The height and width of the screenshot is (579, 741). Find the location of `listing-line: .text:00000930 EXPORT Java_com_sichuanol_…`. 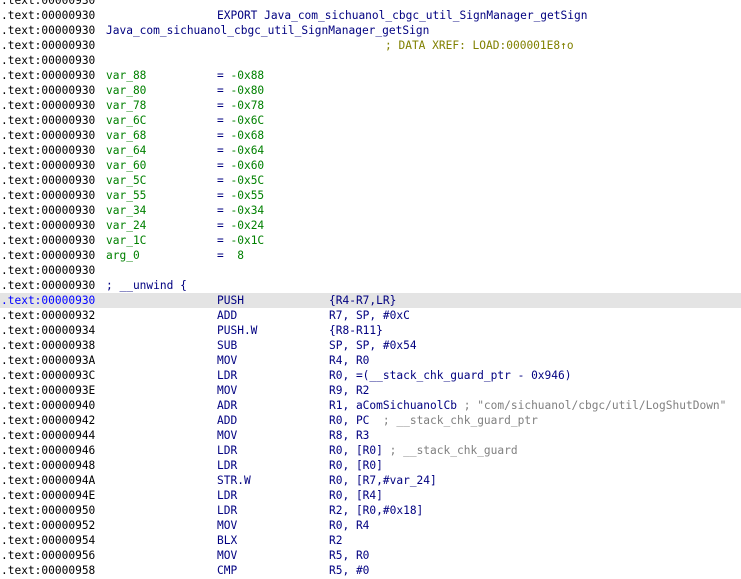

listing-line: .text:00000930 EXPORT Java_com_sichuanol_… is located at coordinates (370, 15).